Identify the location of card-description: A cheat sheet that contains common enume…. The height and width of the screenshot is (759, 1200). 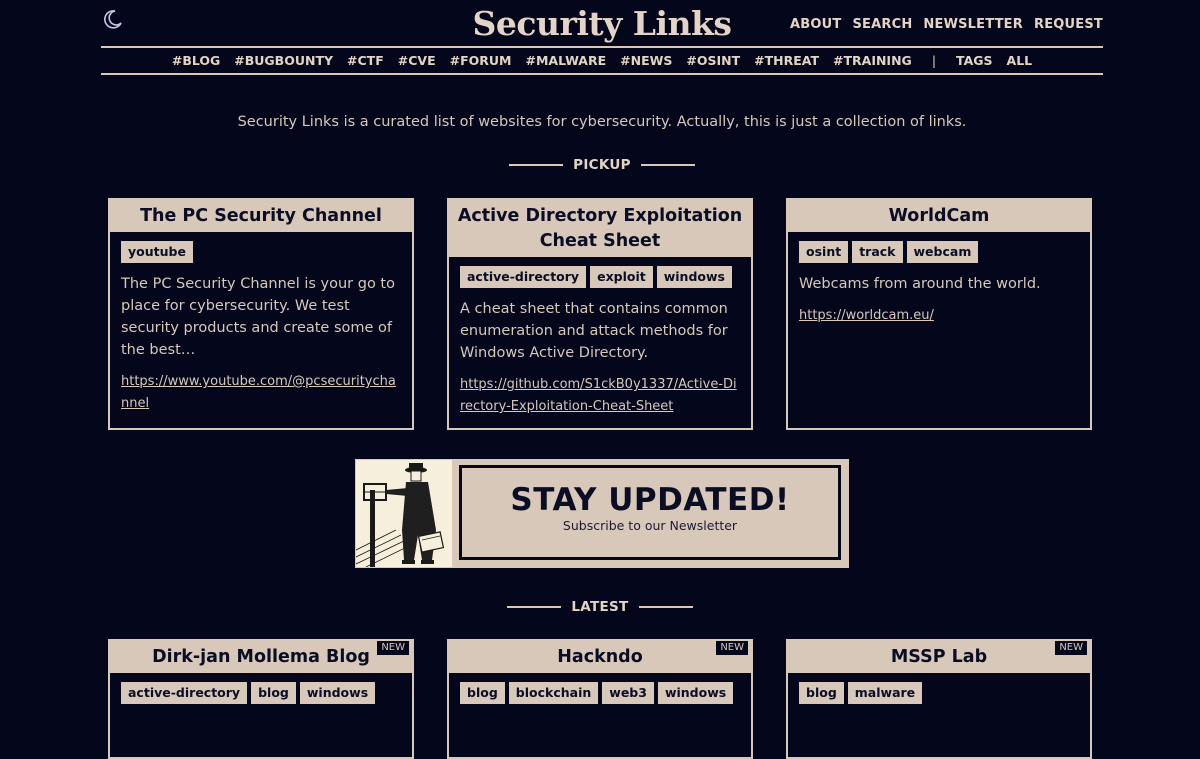
(594, 331).